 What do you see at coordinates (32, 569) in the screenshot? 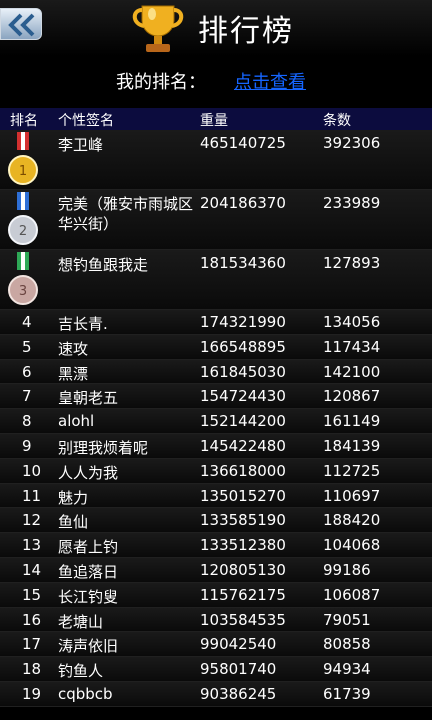
I see `rank-cell: 14` at bounding box center [32, 569].